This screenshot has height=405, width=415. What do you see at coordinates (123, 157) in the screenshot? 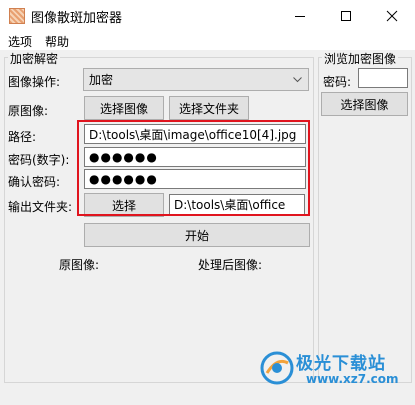
I see `password-value: ●●●●●●` at bounding box center [123, 157].